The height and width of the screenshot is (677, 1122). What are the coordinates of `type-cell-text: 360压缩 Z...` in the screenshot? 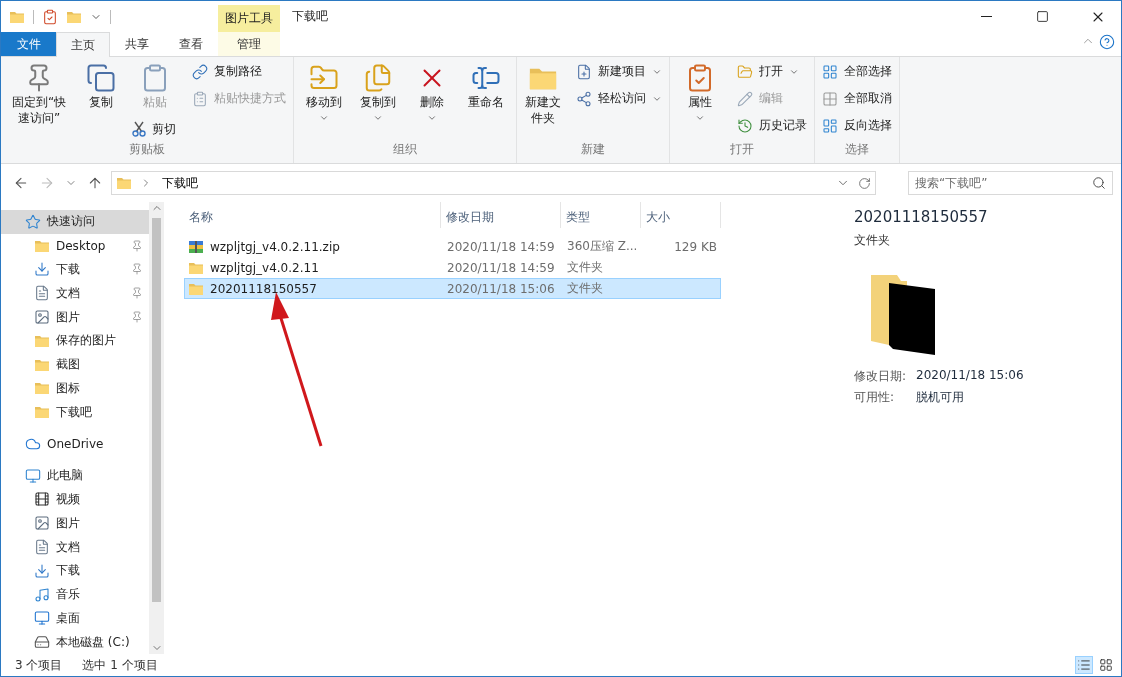 It's located at (602, 246).